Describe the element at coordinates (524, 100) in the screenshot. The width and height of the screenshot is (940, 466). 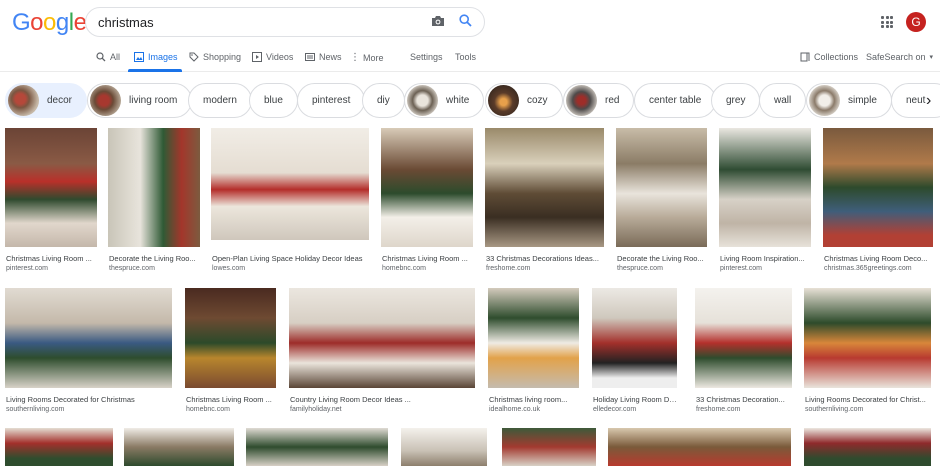
I see `chip-cozy: cozy` at that location.